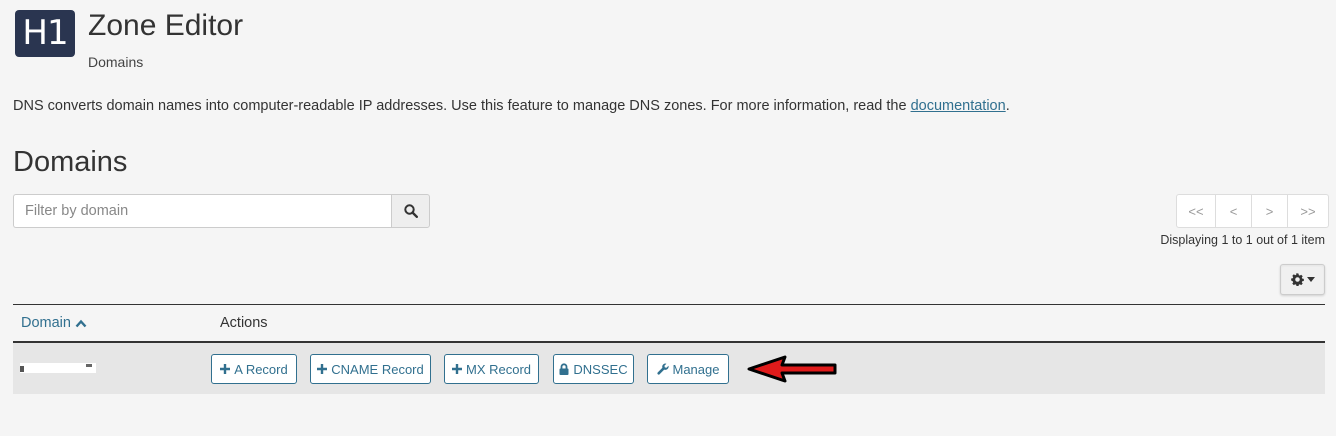  I want to click on column-header-domain: Domain, so click(54, 323).